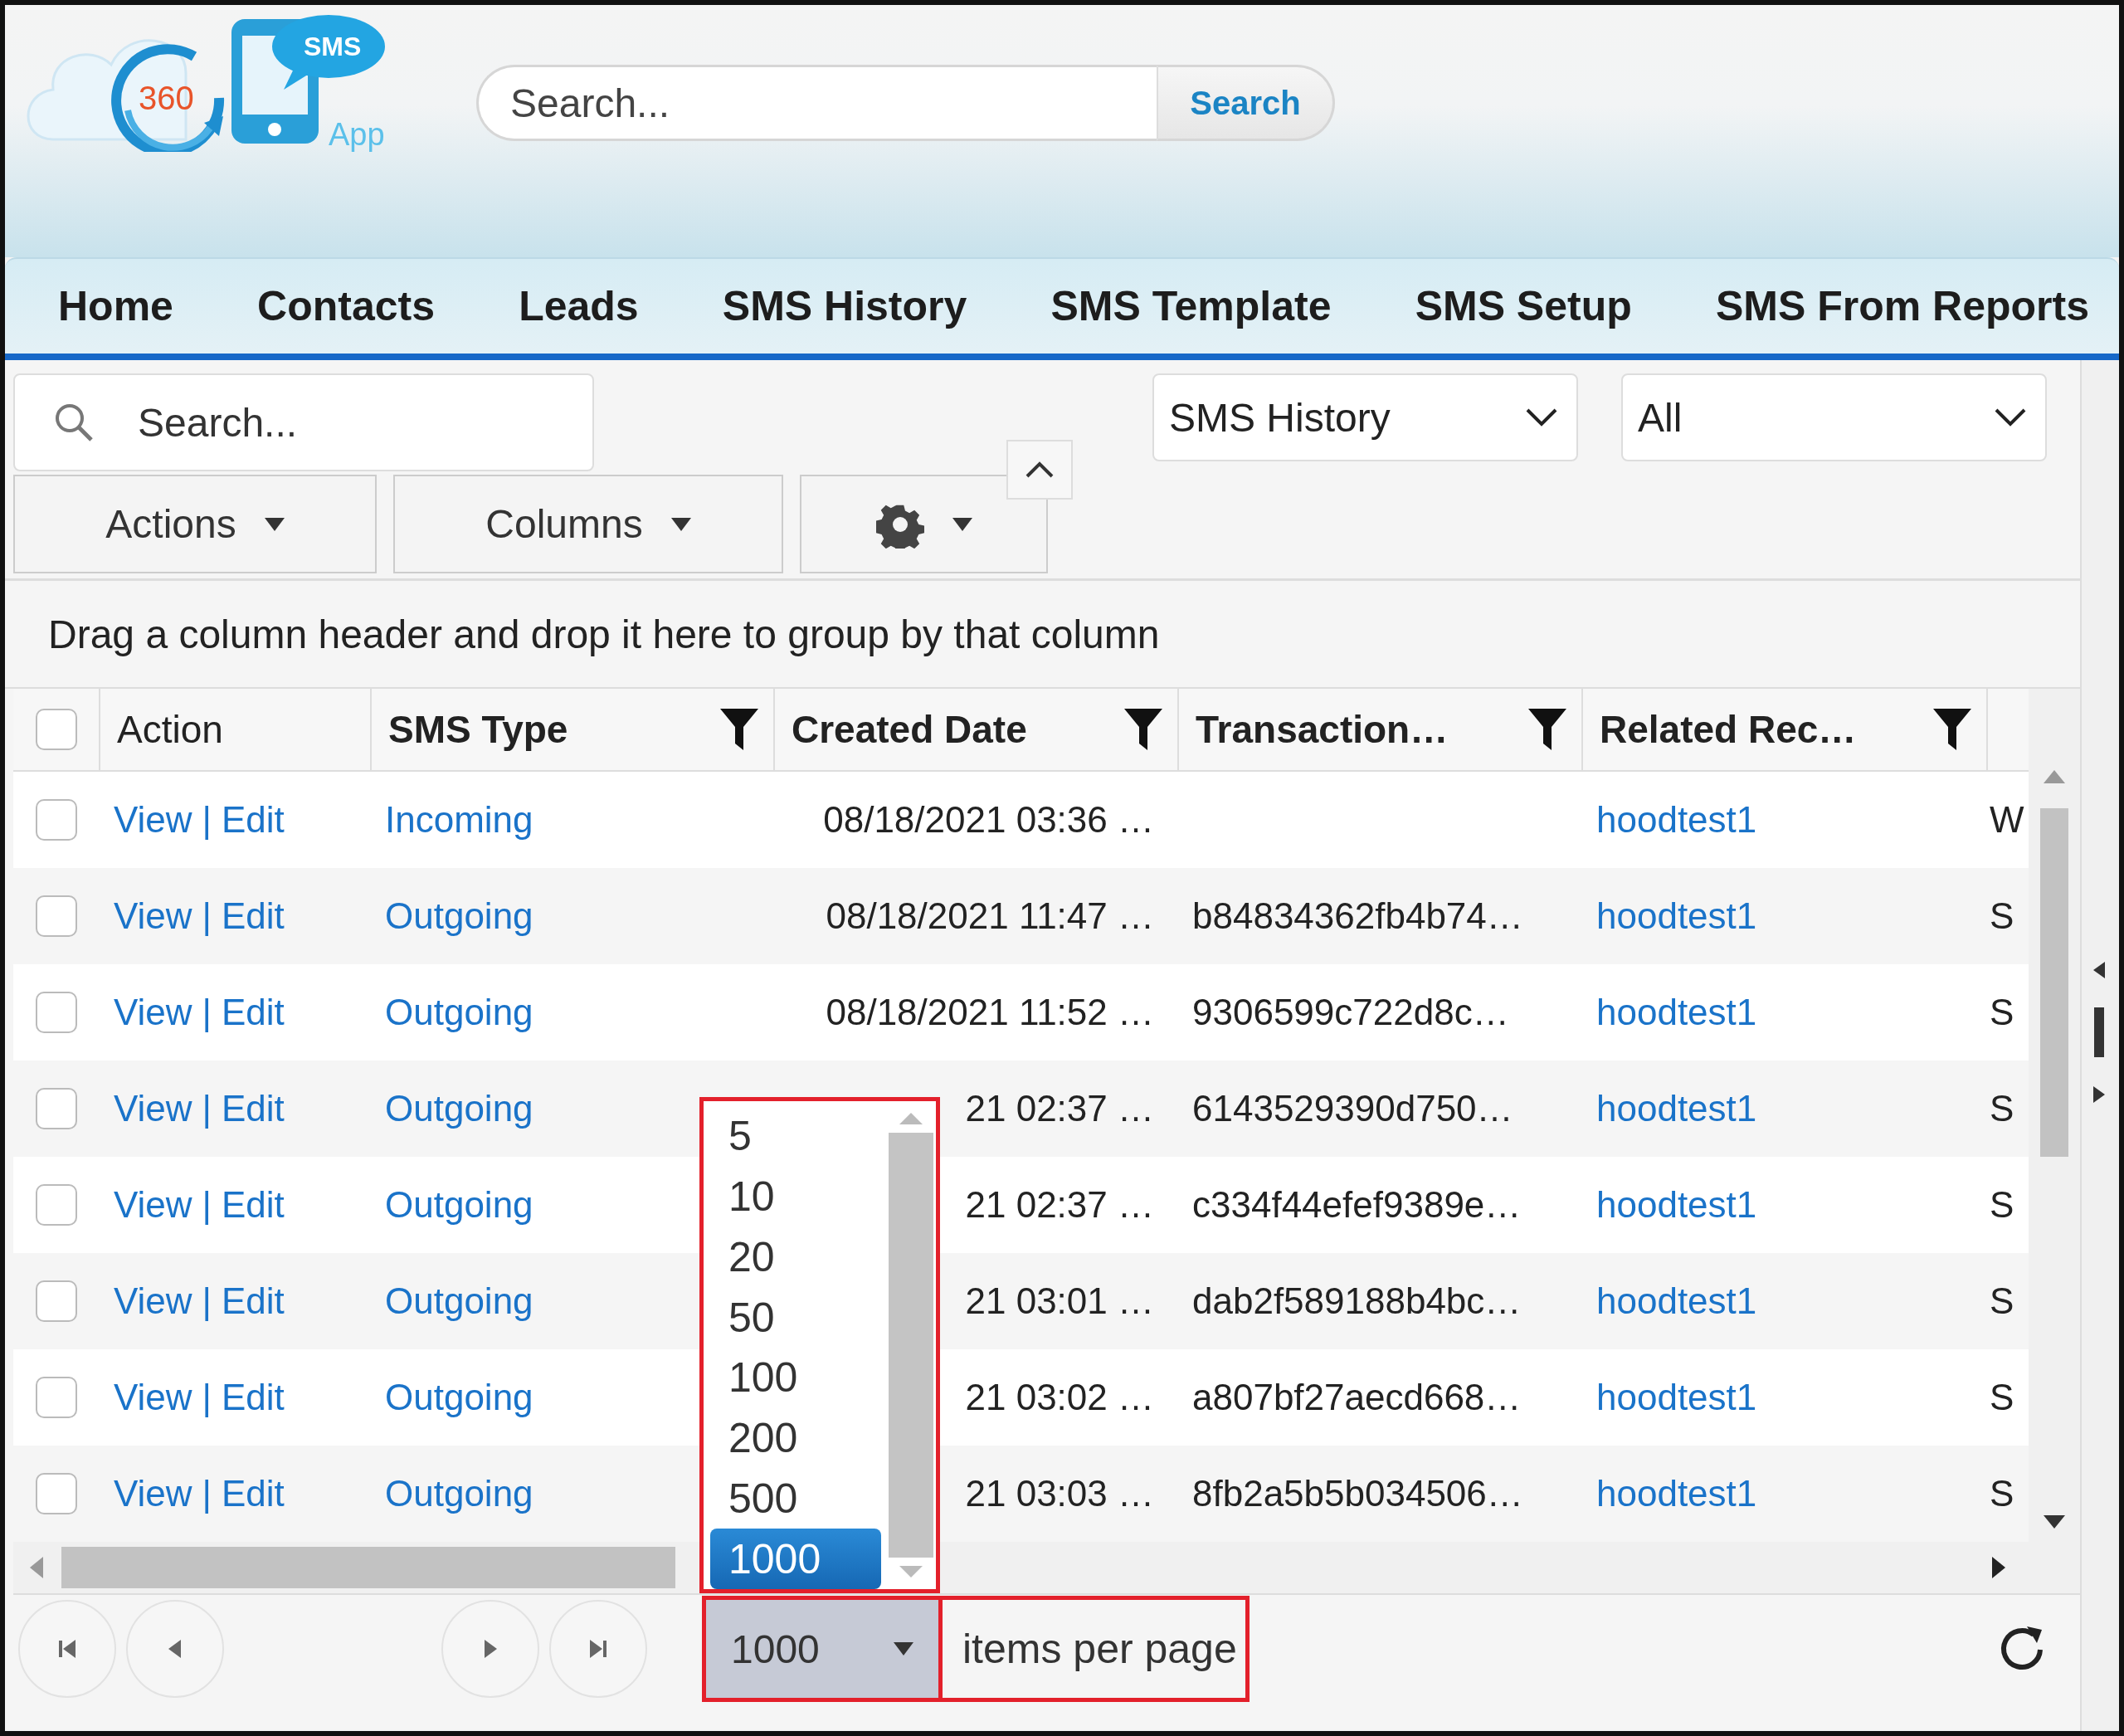 This screenshot has height=1736, width=2124. What do you see at coordinates (962, 524) in the screenshot?
I see `caret-icon` at bounding box center [962, 524].